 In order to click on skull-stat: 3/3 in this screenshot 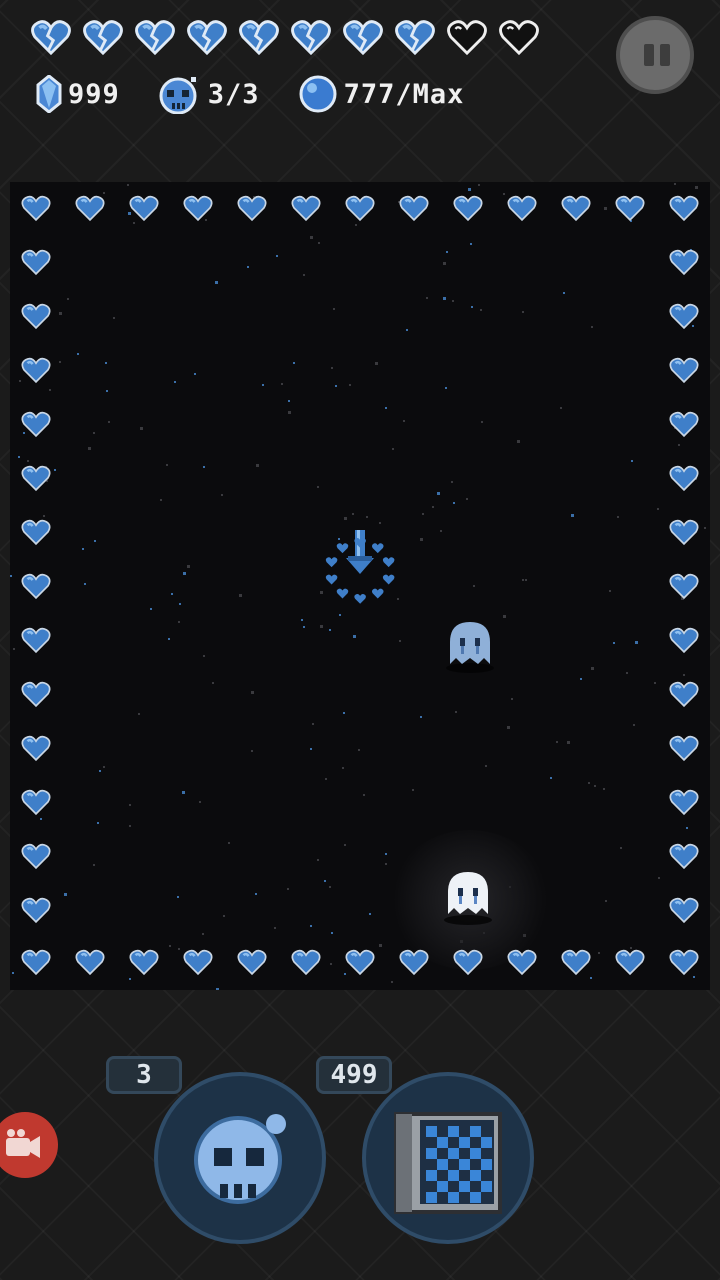, I will do `click(209, 94)`.